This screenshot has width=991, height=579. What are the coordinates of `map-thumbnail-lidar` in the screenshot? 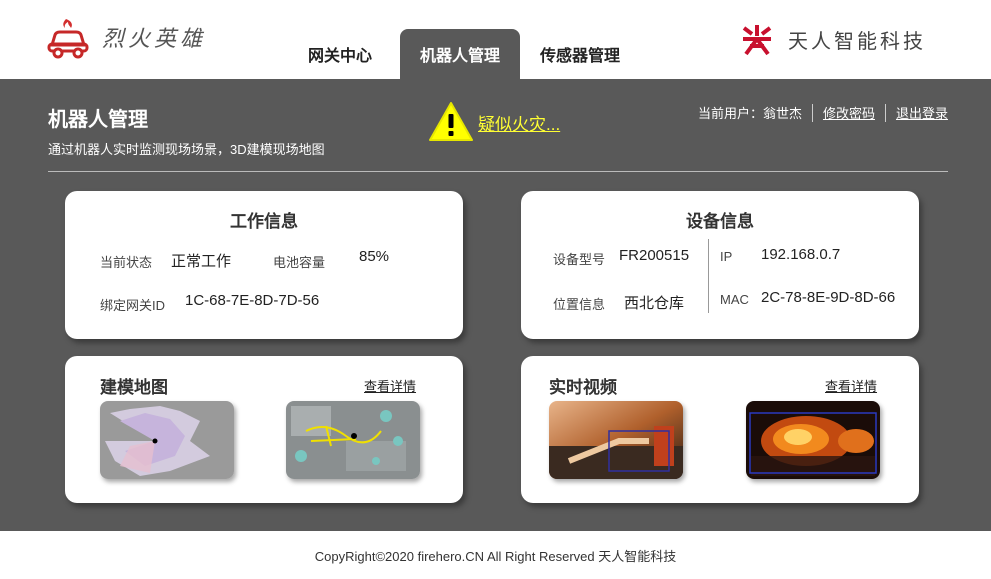 It's located at (167, 440).